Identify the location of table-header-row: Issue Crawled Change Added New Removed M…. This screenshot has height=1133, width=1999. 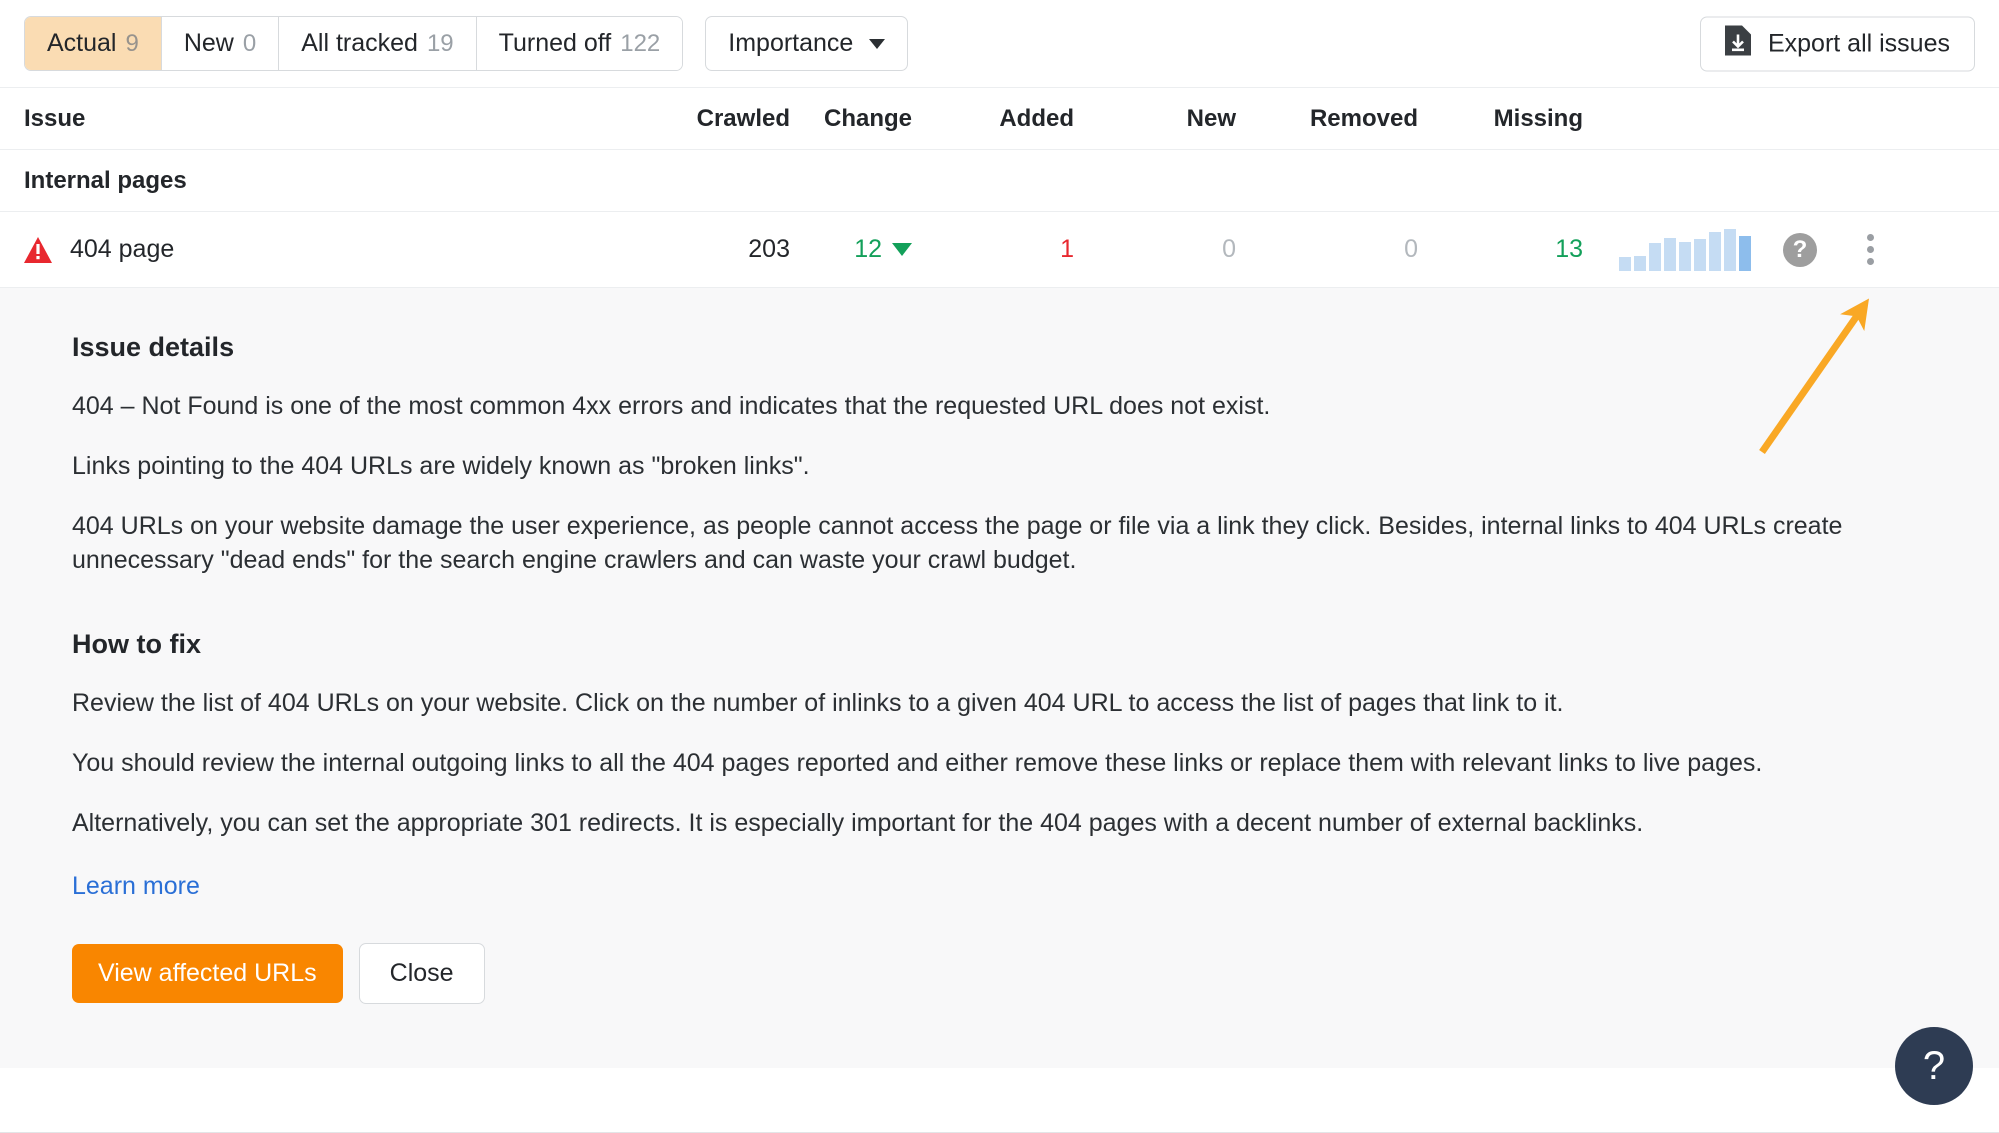
(999, 119).